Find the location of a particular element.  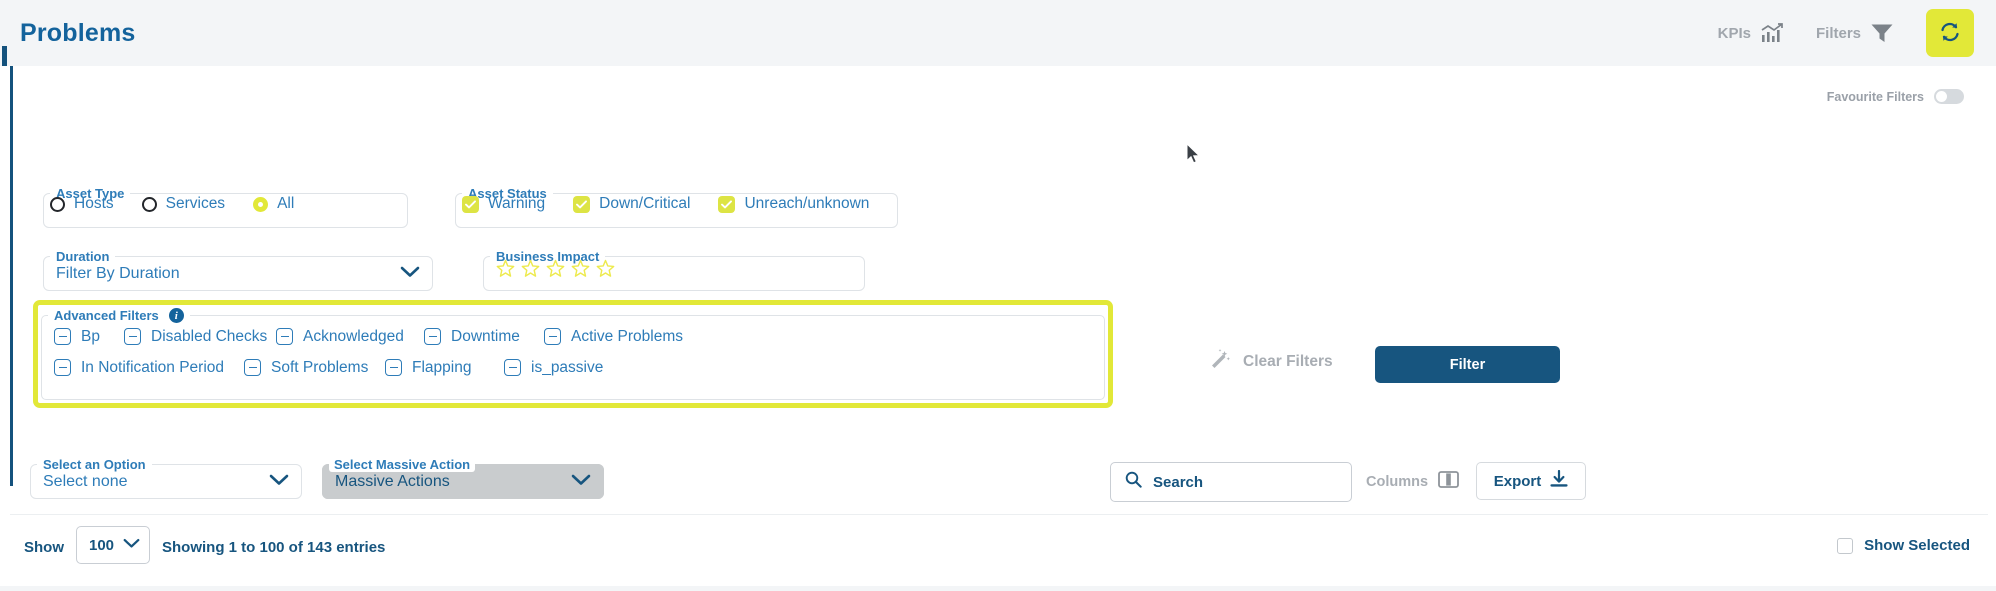

filter-button: Filter is located at coordinates (1467, 364).